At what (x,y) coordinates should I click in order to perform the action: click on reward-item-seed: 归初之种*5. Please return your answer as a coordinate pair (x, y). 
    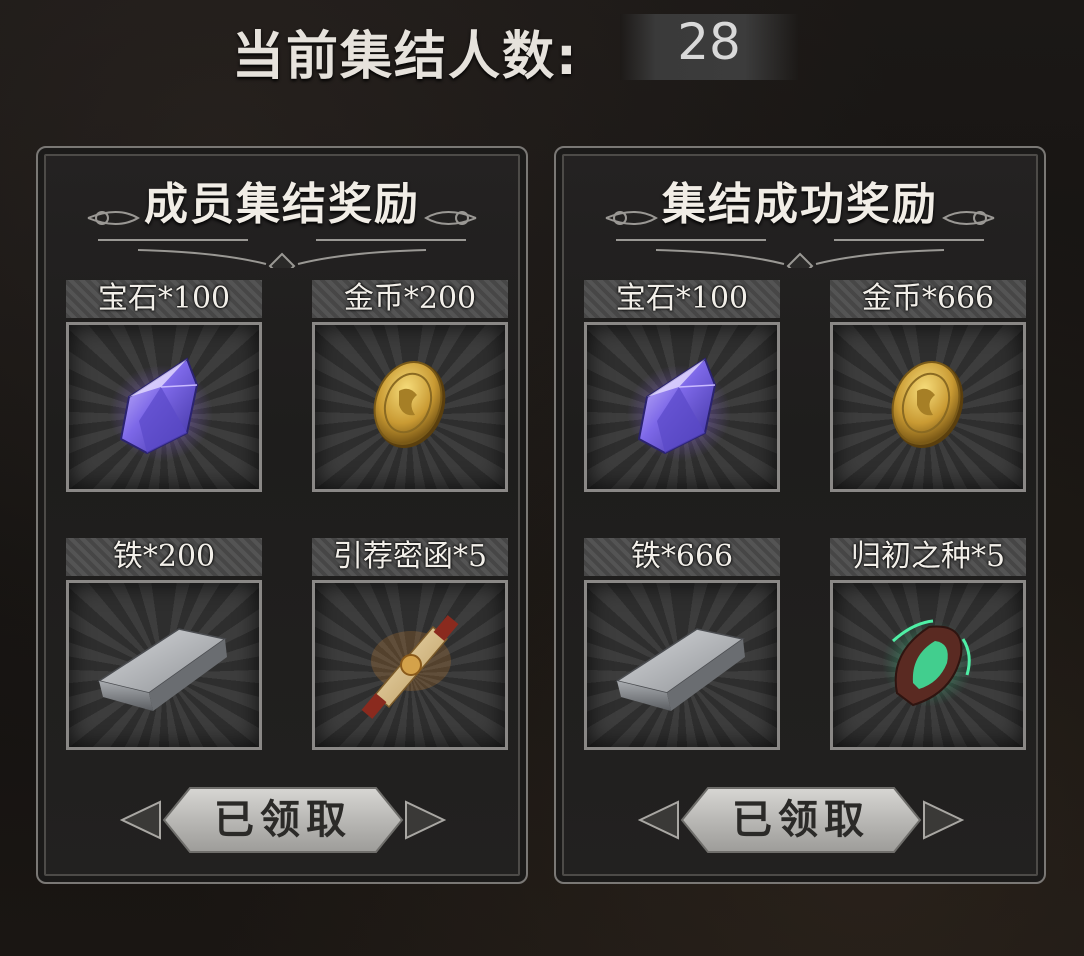
    Looking at the image, I should click on (928, 644).